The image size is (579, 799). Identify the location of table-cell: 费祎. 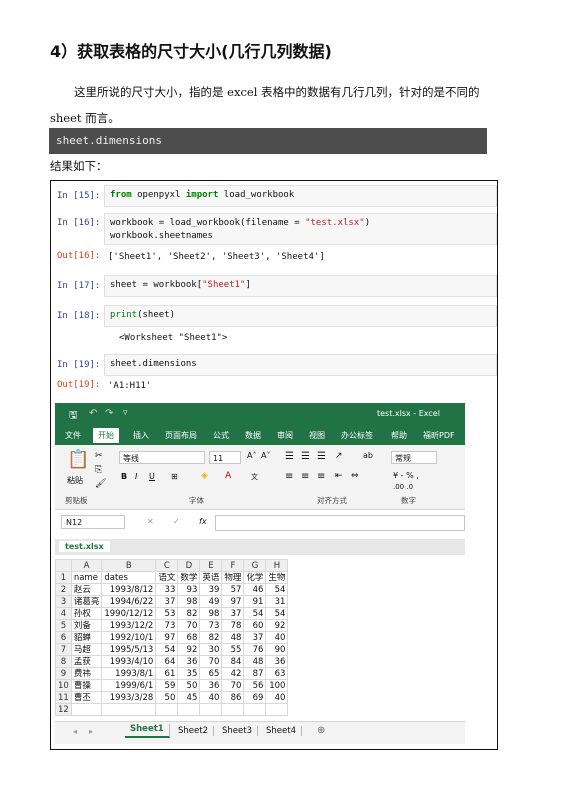
(86, 673).